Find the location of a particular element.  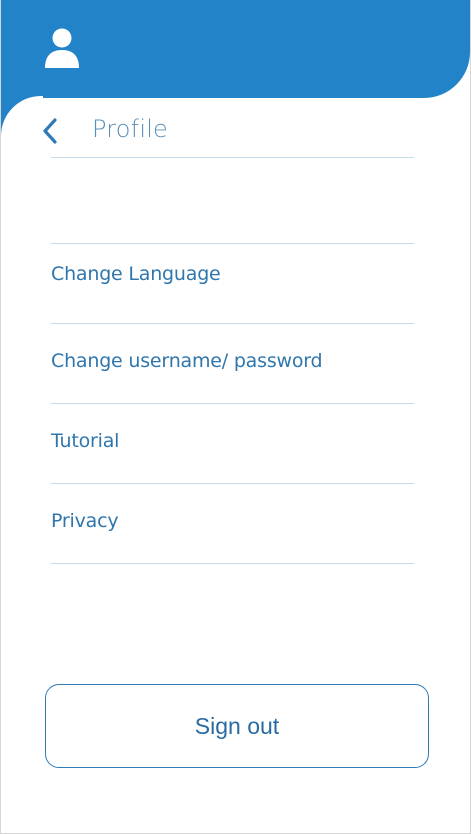

chevron-left-icon is located at coordinates (50, 131).